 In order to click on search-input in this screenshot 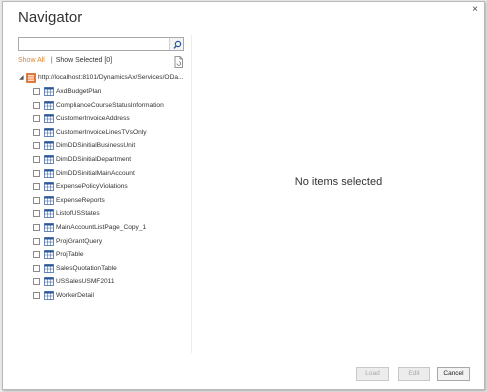, I will do `click(94, 44)`.